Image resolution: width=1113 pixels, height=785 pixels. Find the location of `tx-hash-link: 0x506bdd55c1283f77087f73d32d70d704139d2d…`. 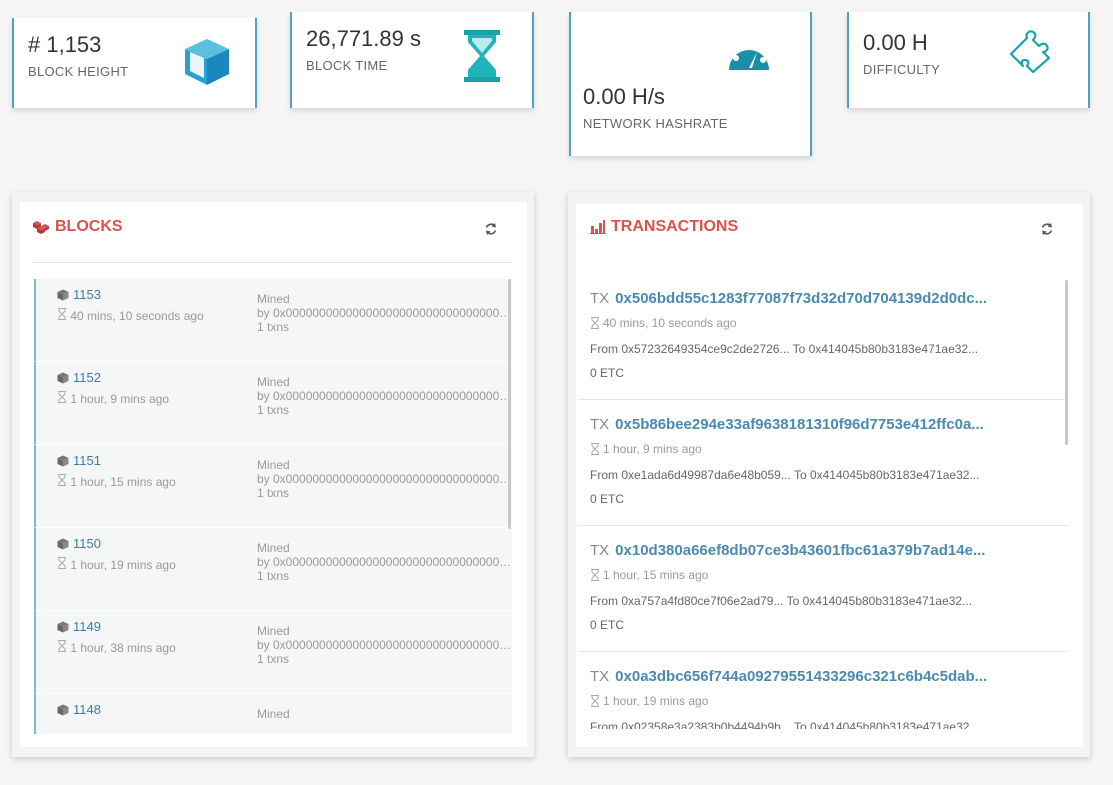

tx-hash-link: 0x506bdd55c1283f77087f73d32d70d704139d2d… is located at coordinates (801, 298).